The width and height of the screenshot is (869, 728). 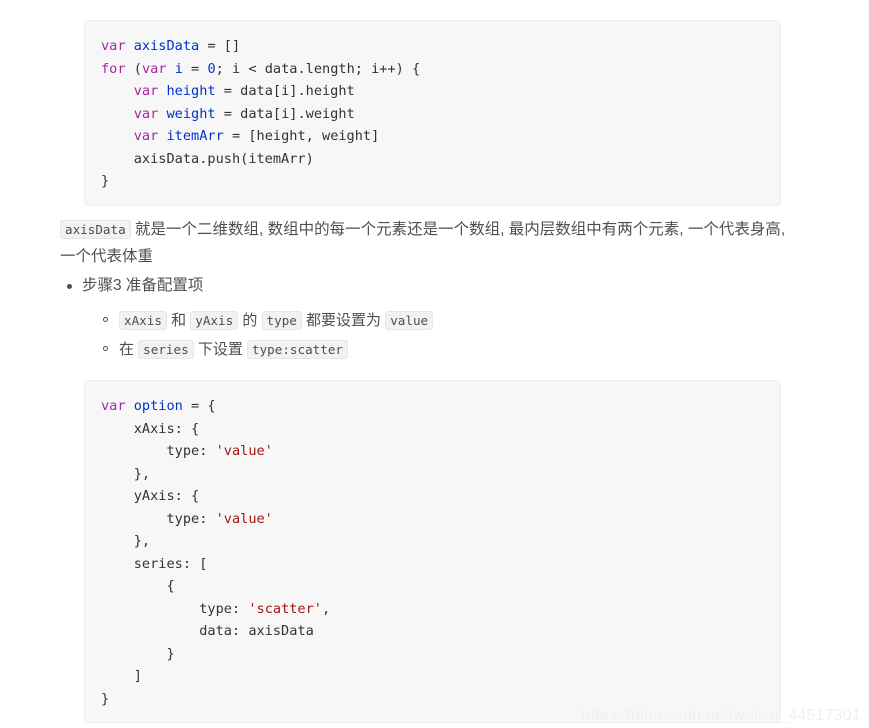 I want to click on code-line: type: 'scatter',, so click(x=216, y=608).